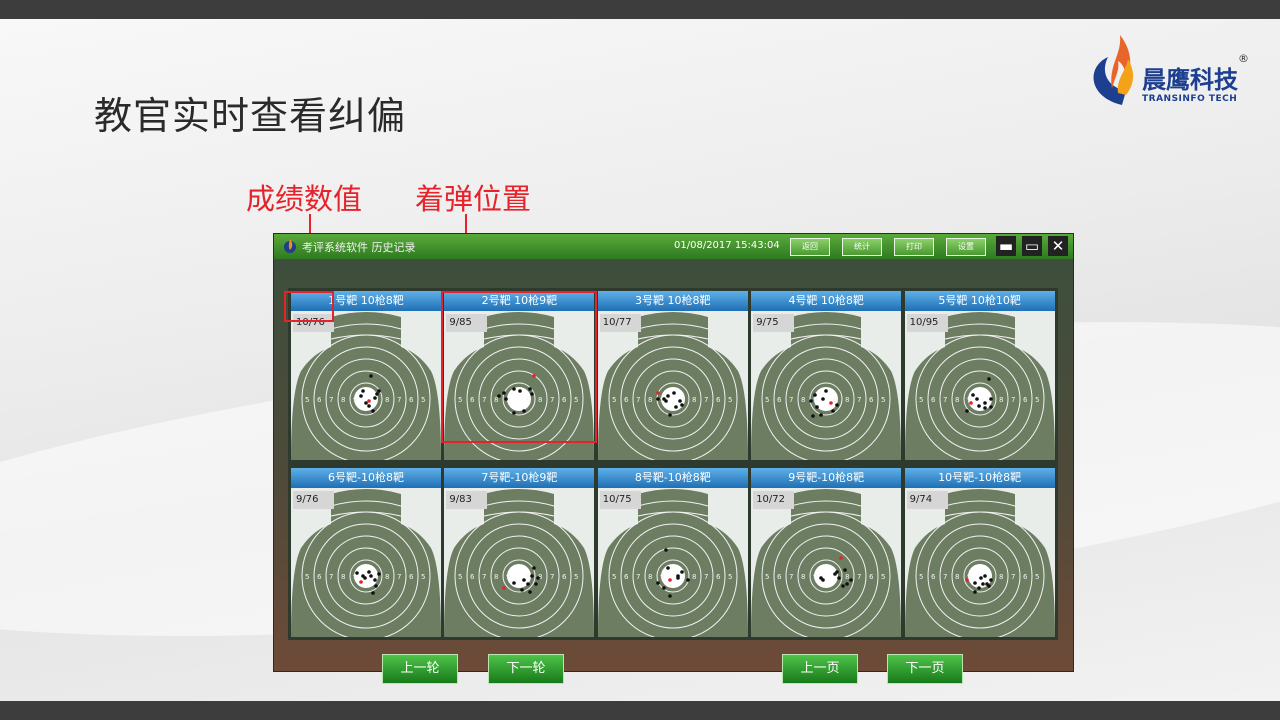 This screenshot has height=720, width=1280. I want to click on prev-page-button: 上一页, so click(820, 669).